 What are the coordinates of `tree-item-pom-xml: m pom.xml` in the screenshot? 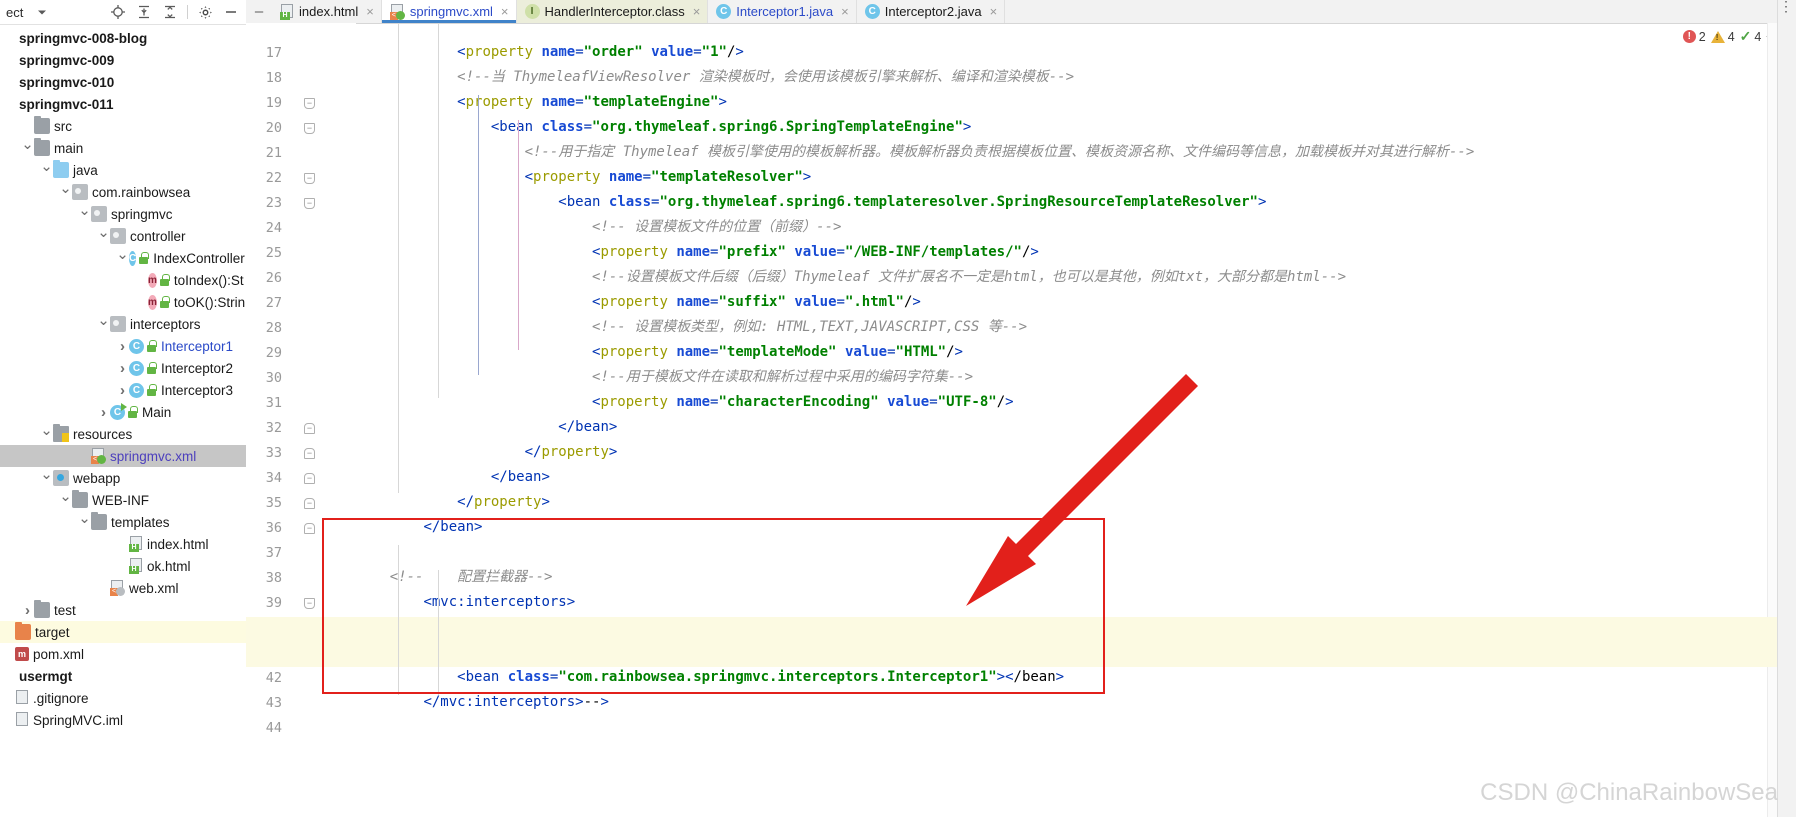 It's located at (123, 654).